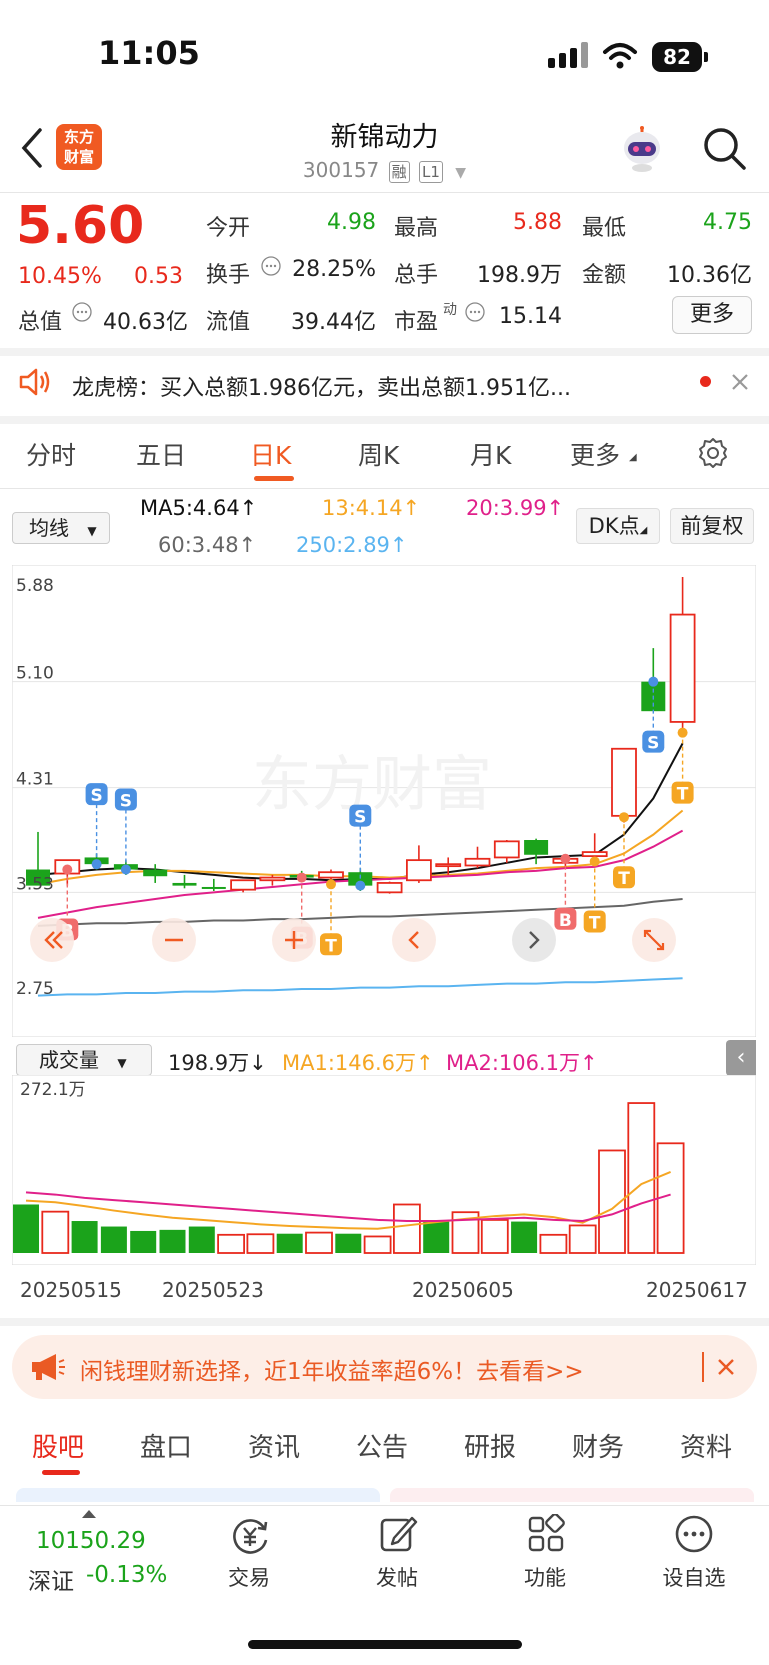 This screenshot has height=1665, width=769. I want to click on nav-set-favorite: 设自选, so click(694, 1577).